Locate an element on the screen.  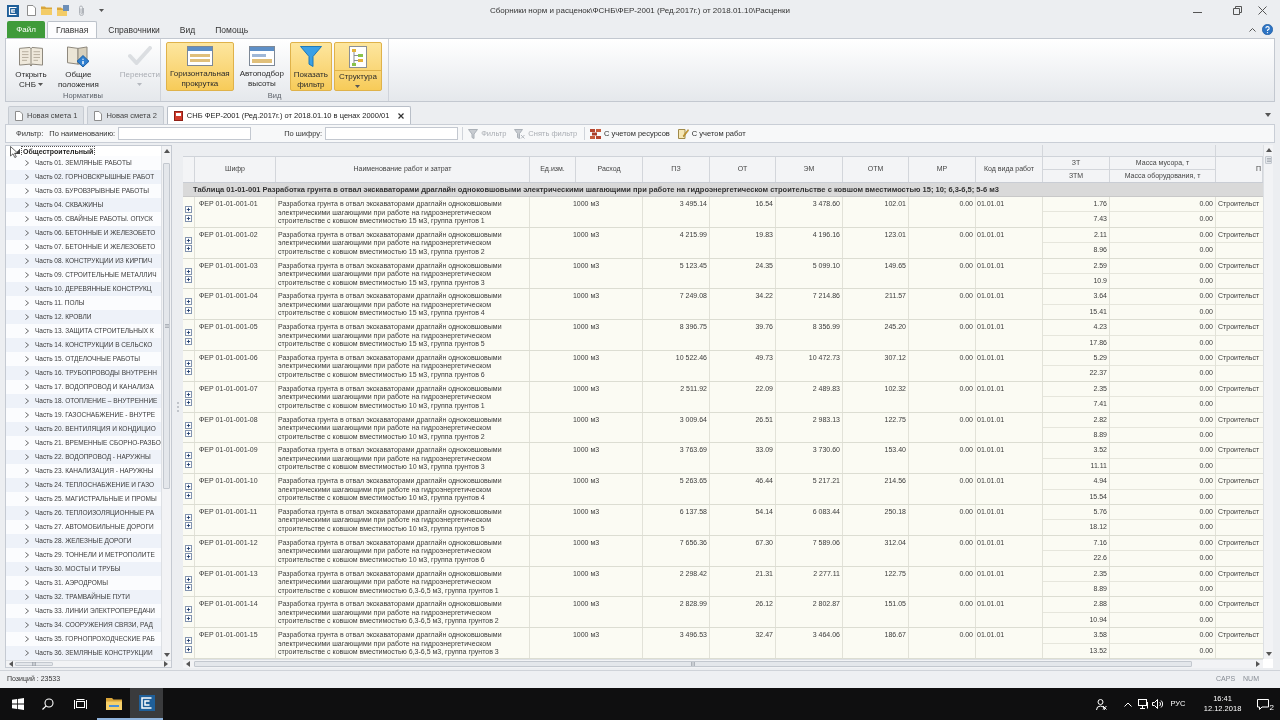
notification-count: 2 is located at coordinates (1271, 707).